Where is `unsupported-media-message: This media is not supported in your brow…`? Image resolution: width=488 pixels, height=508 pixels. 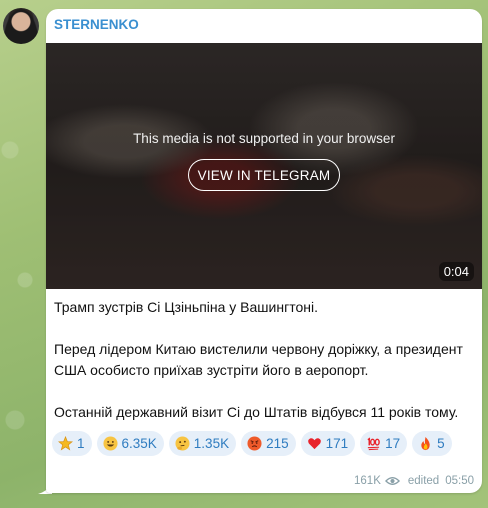
unsupported-media-message: This media is not supported in your brow… is located at coordinates (264, 138).